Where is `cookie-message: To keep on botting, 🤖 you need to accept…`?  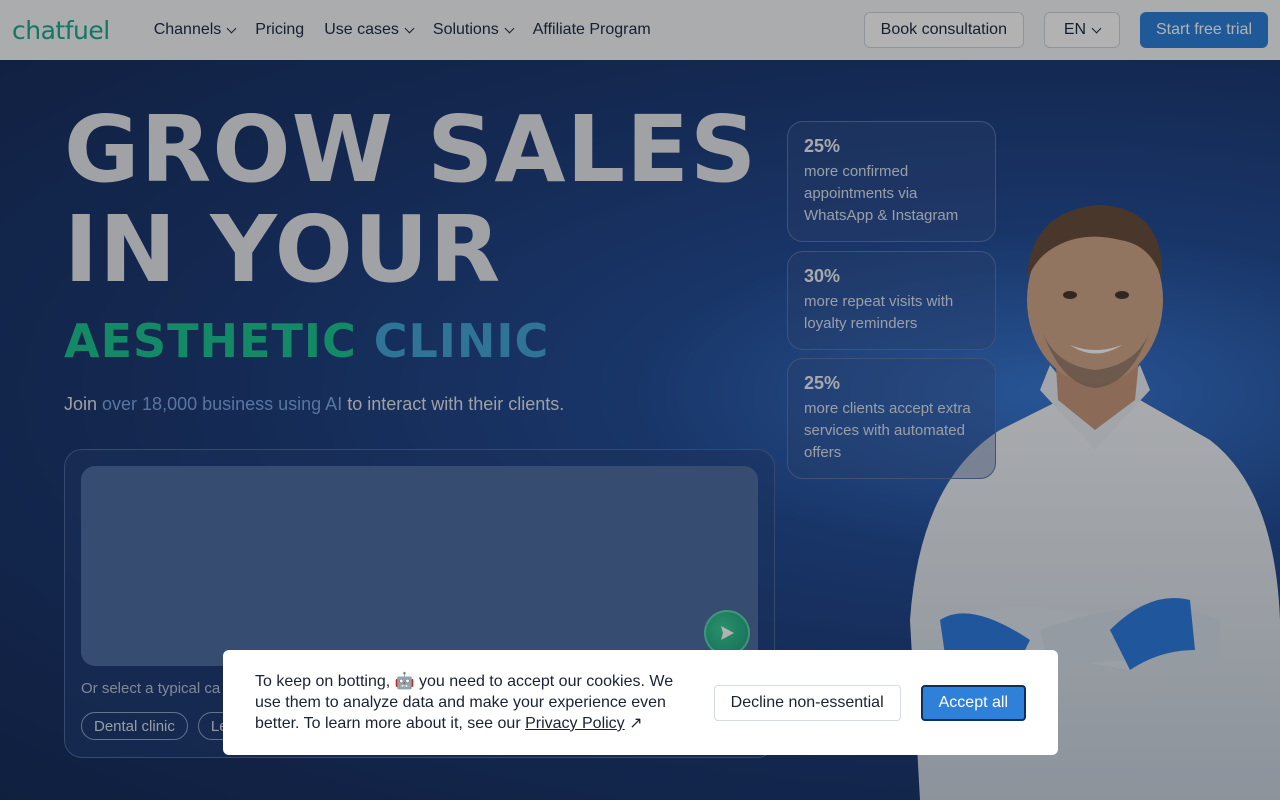 cookie-message: To keep on botting, 🤖 you need to accept… is located at coordinates (470, 702).